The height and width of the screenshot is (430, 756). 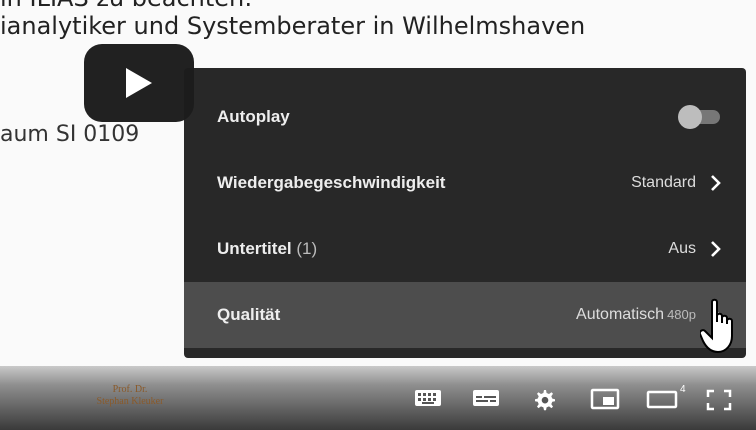 What do you see at coordinates (636, 314) in the screenshot?
I see `menu-item-value: Automatisch 480p` at bounding box center [636, 314].